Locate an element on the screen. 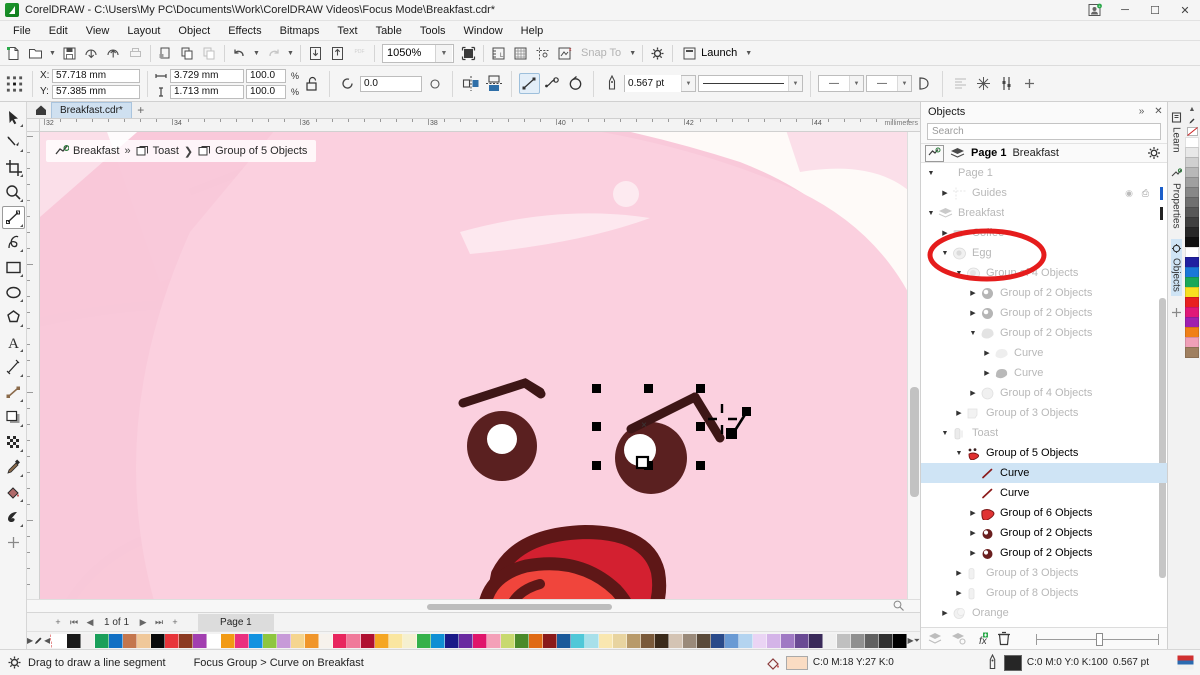  dock-tab-add is located at coordinates (1176, 312).